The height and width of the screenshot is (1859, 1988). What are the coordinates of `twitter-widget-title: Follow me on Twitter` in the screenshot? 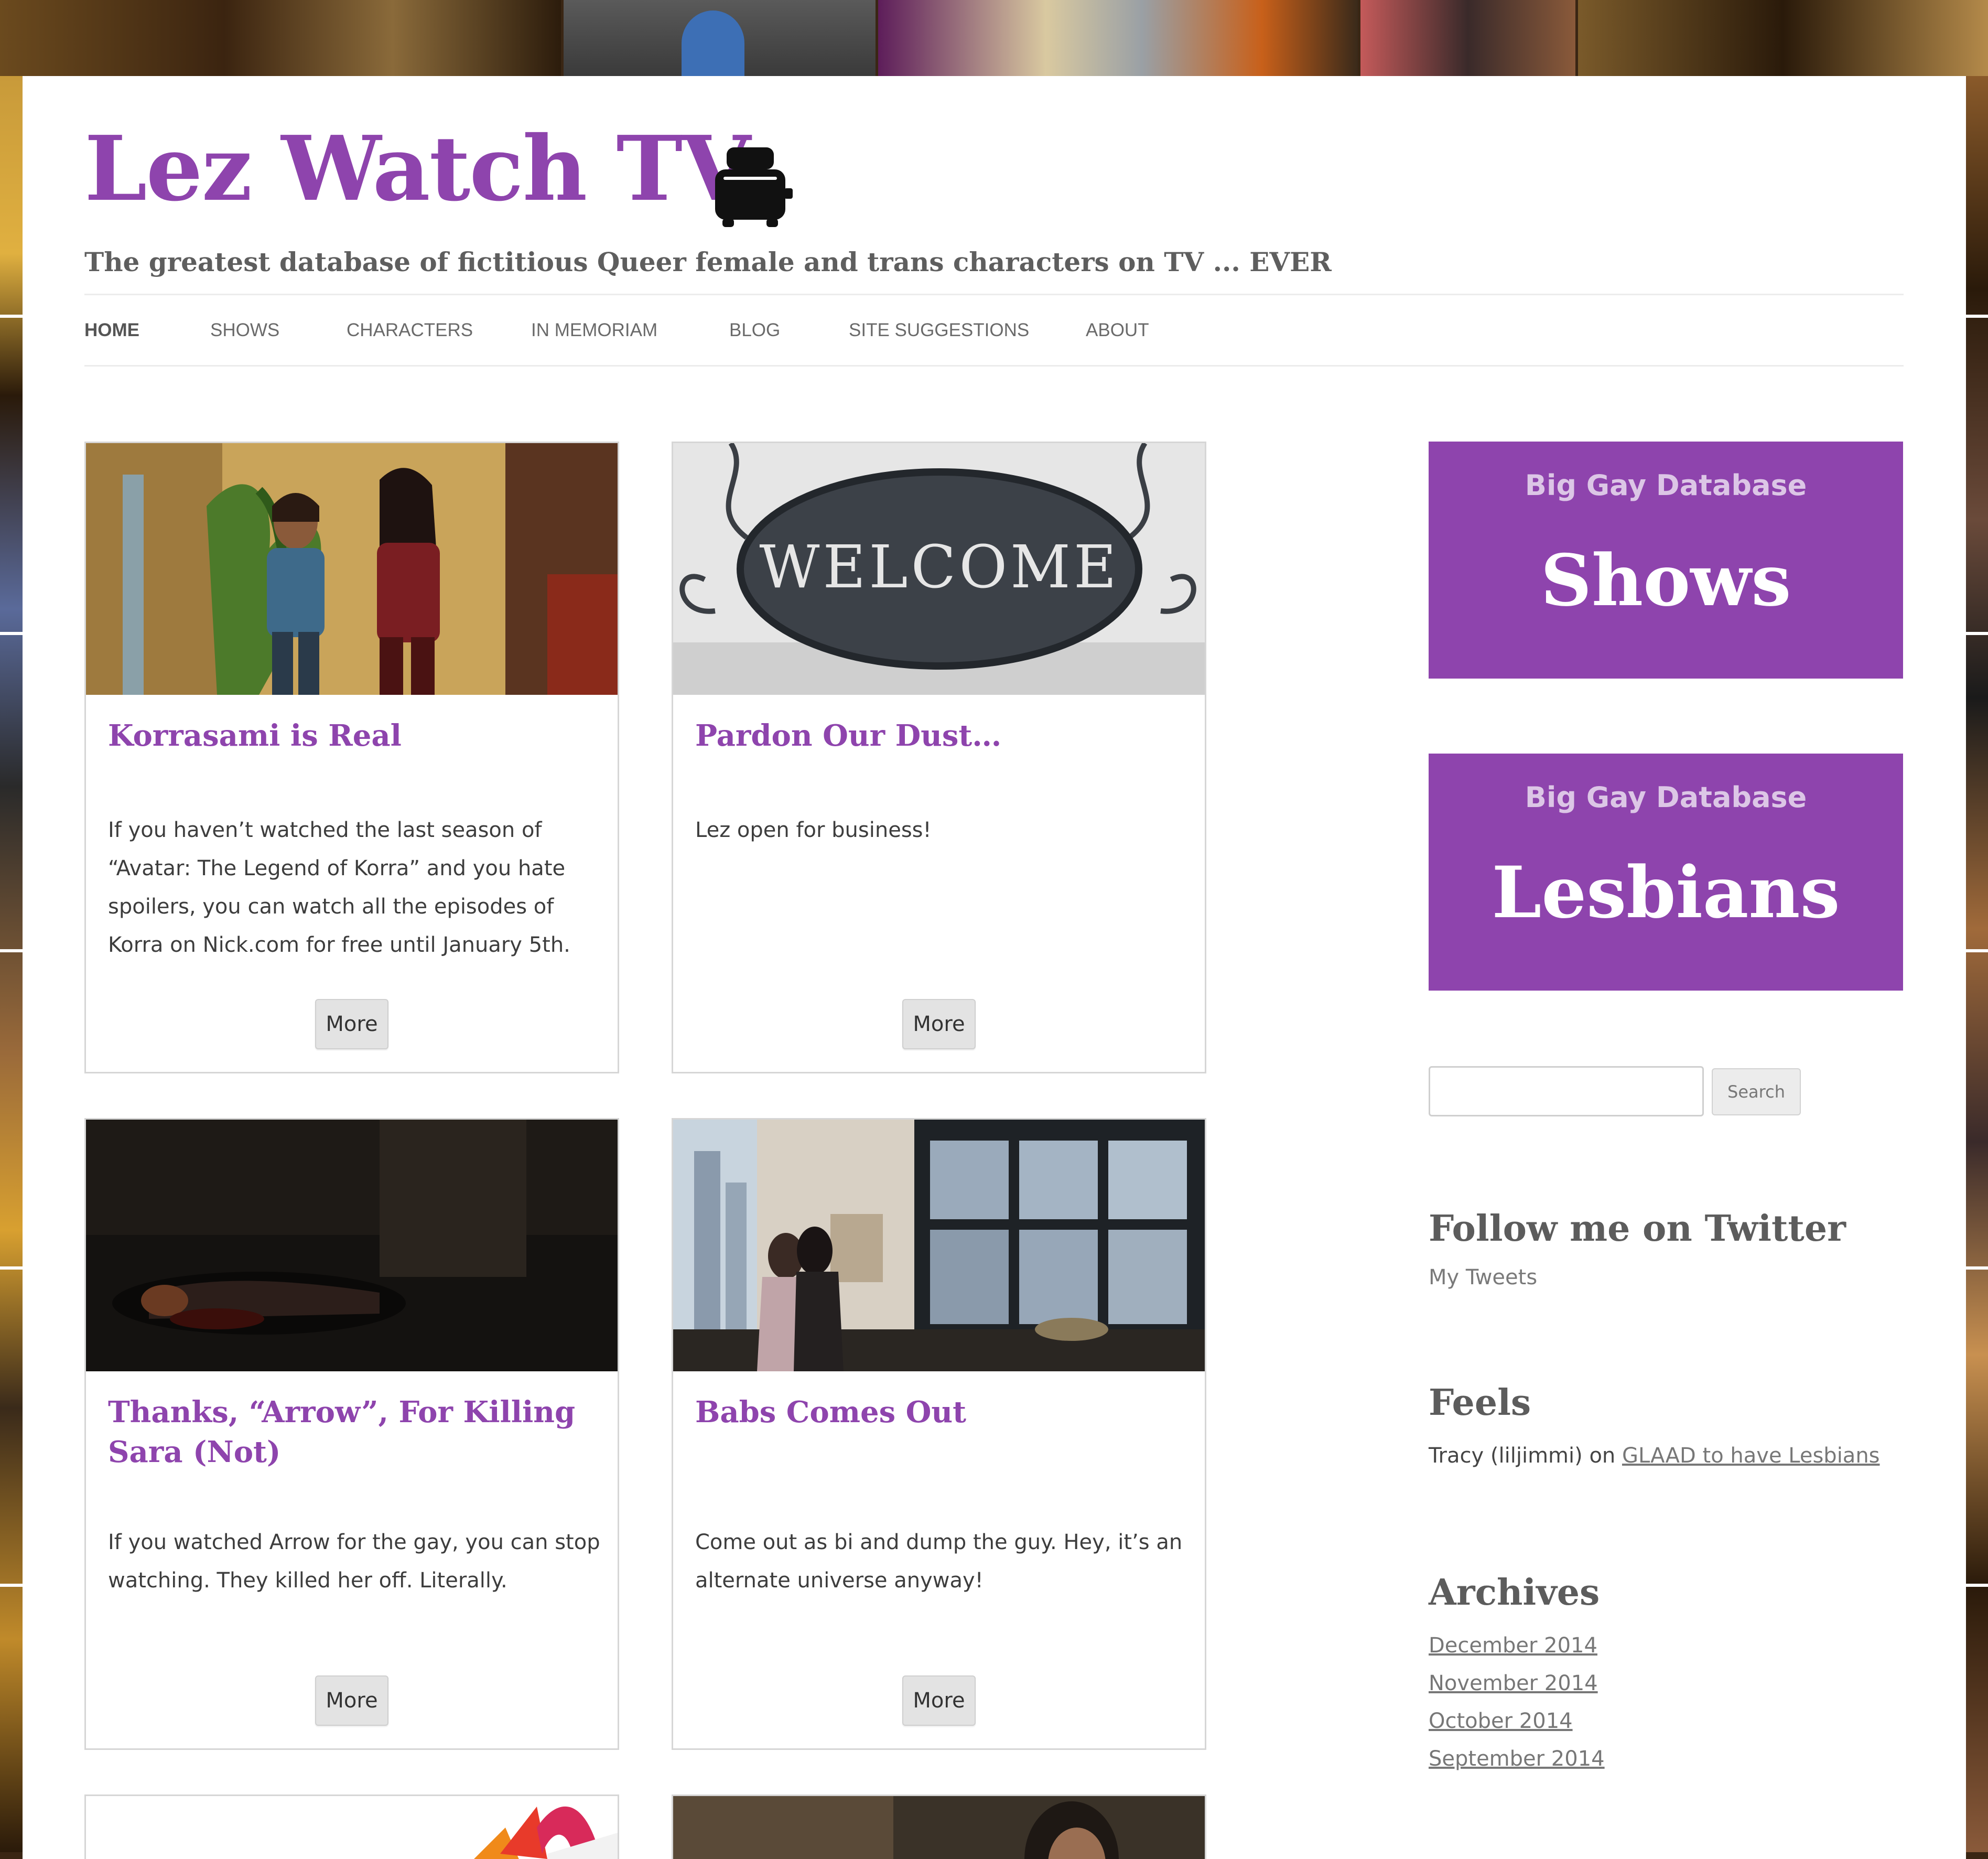 It's located at (1637, 1229).